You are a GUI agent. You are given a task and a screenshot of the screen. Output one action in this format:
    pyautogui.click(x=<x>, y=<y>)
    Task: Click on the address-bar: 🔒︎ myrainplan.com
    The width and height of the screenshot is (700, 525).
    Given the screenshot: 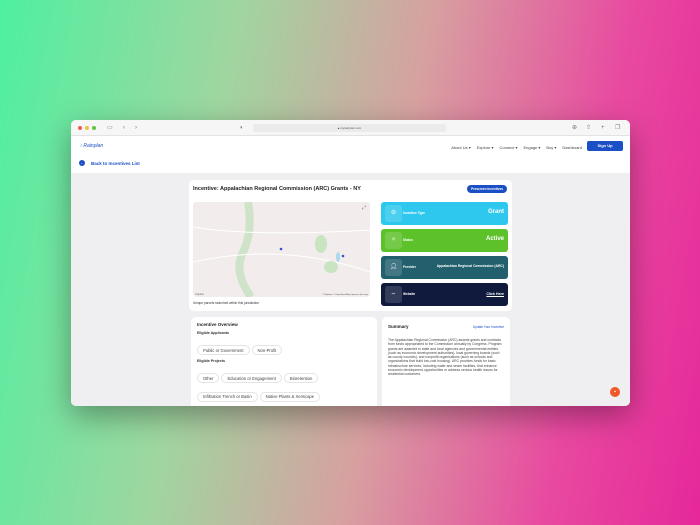 What is the action you would take?
    pyautogui.click(x=349, y=128)
    